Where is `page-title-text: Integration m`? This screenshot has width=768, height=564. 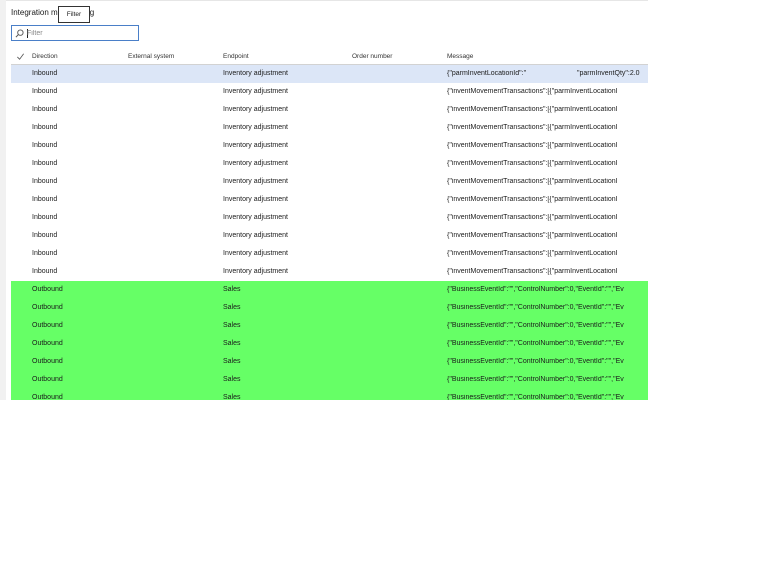 page-title-text: Integration m is located at coordinates (34, 12).